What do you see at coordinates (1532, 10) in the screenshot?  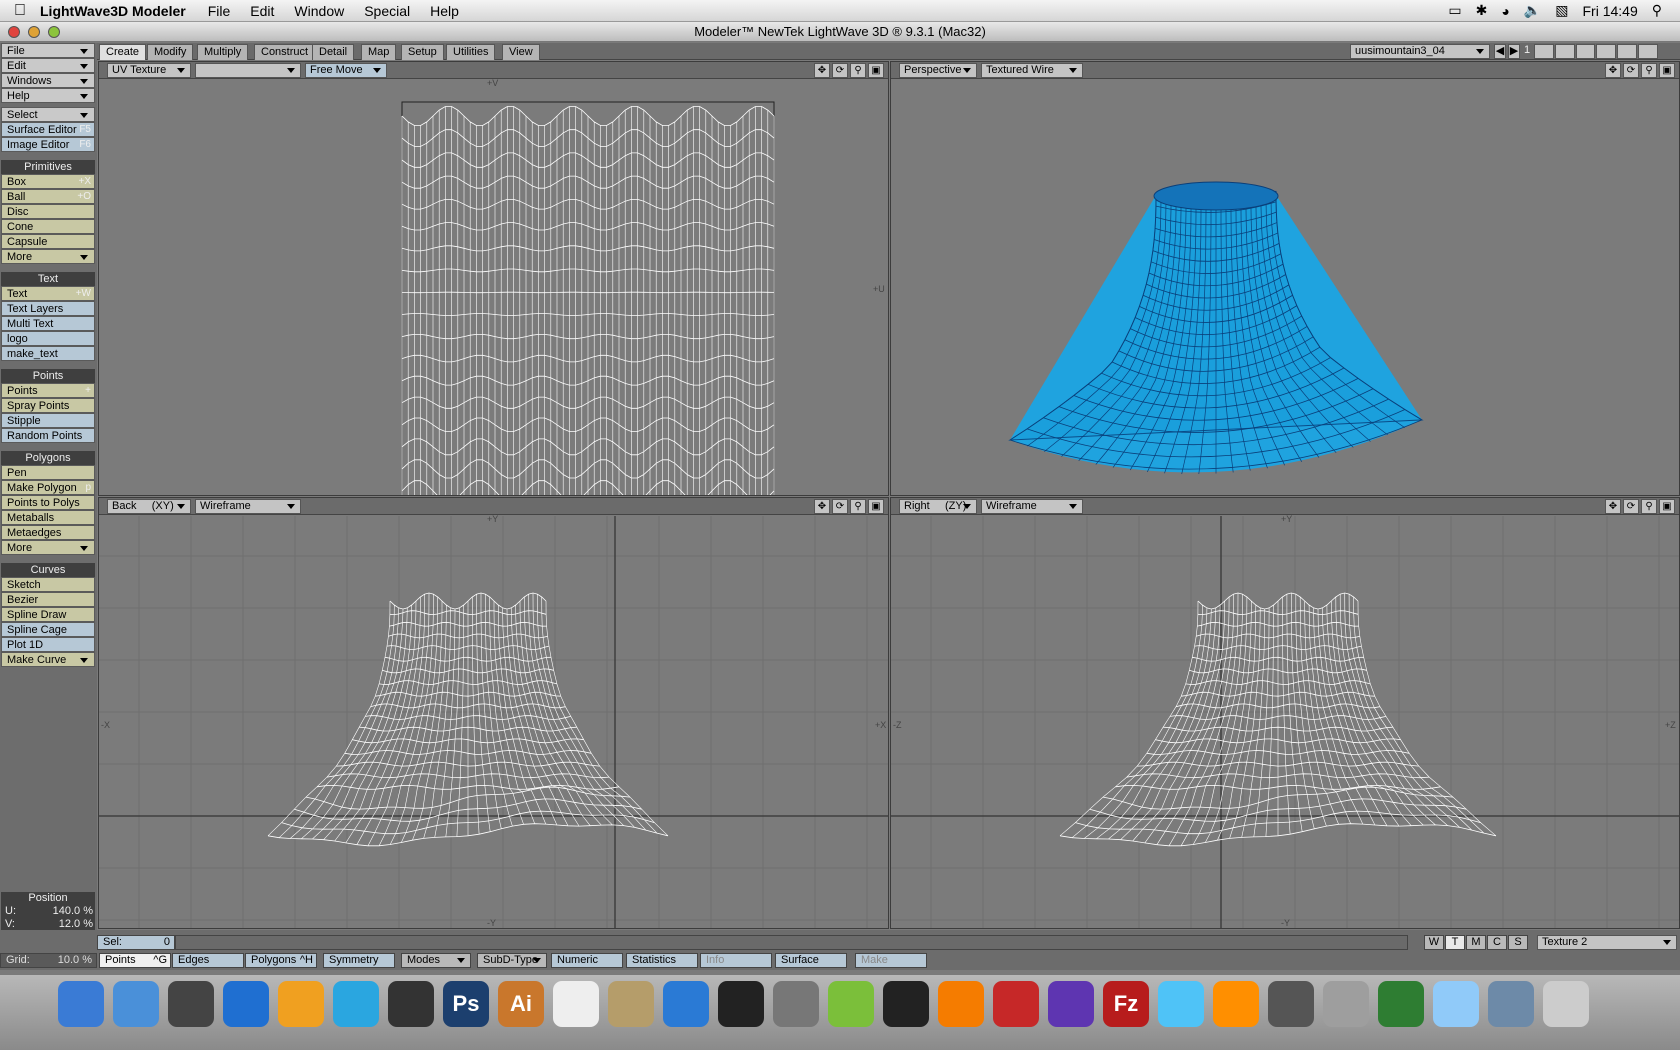 I see `volume-icon: 🔈` at bounding box center [1532, 10].